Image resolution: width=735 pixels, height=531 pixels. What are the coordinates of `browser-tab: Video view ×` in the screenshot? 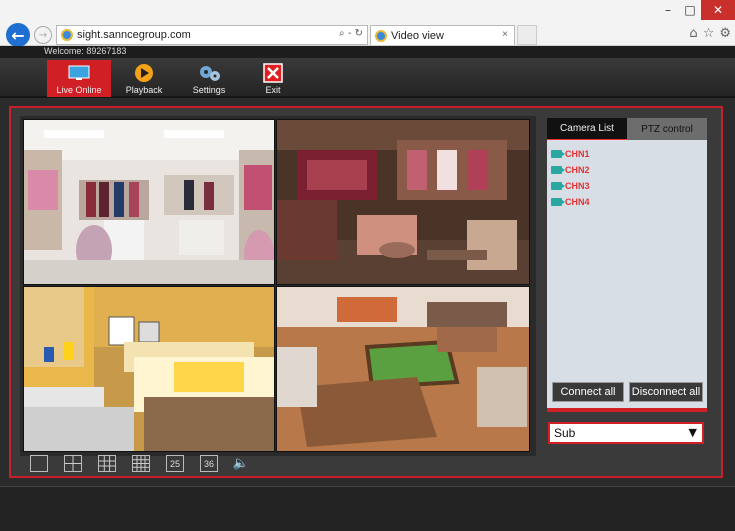 It's located at (442, 35).